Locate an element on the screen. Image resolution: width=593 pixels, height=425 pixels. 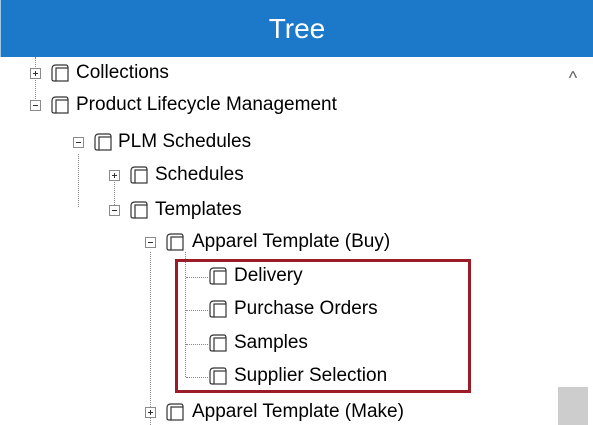
scrollbar-thumb is located at coordinates (573, 406).